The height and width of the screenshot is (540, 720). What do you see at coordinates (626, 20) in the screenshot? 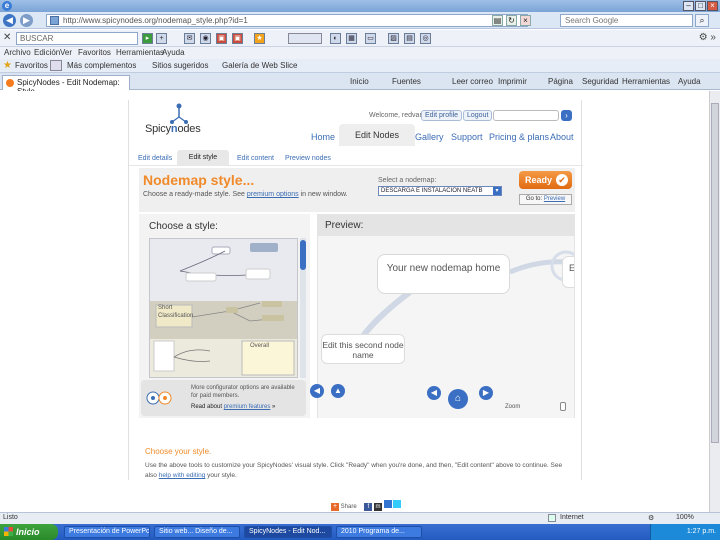
I see `browser-search-input: Search Google` at bounding box center [626, 20].